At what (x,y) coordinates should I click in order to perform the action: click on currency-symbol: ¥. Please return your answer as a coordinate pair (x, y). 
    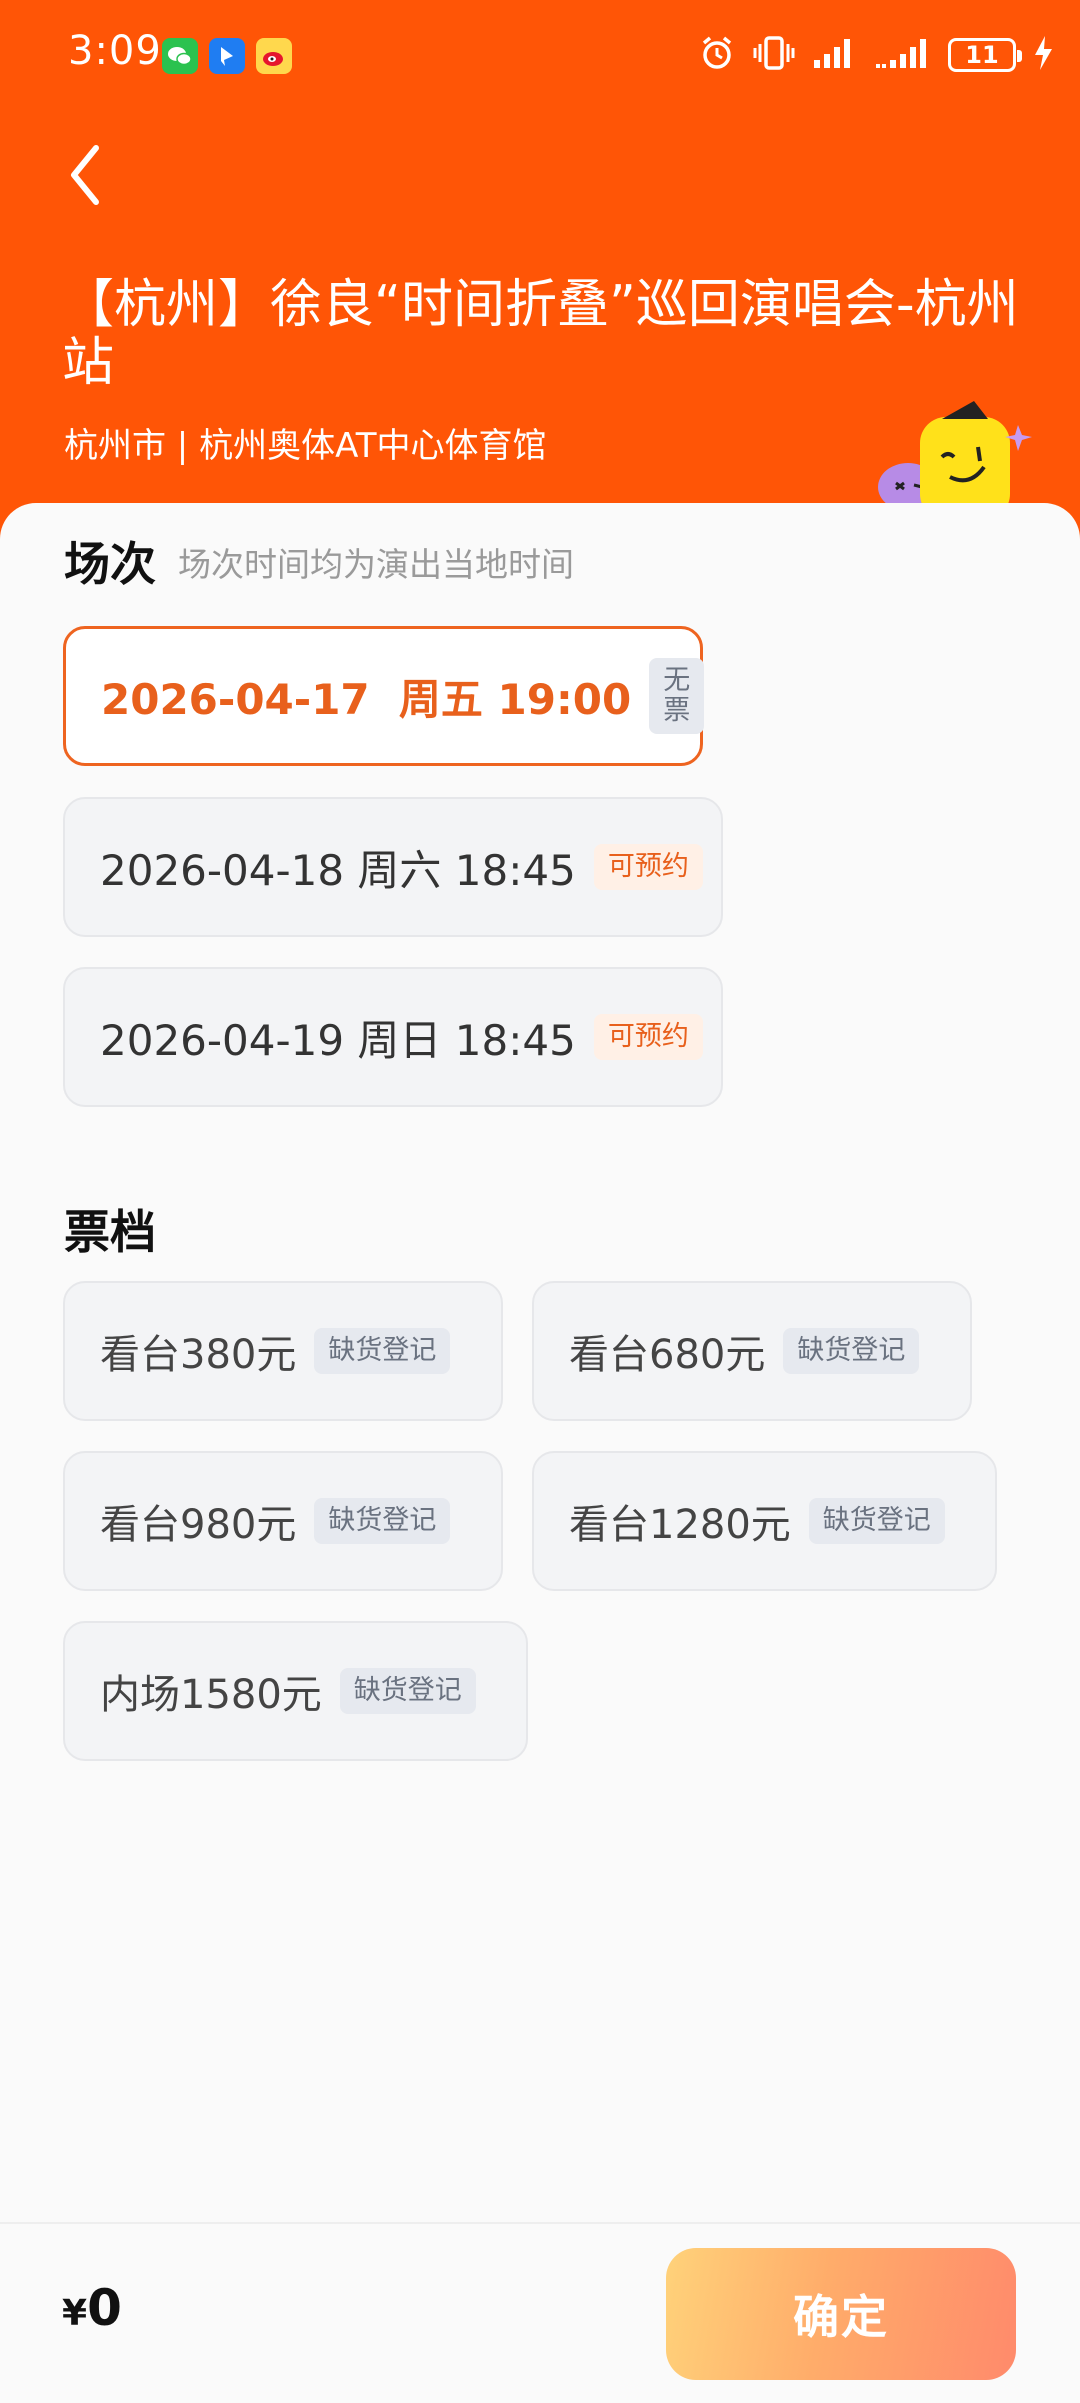
    Looking at the image, I should click on (75, 2313).